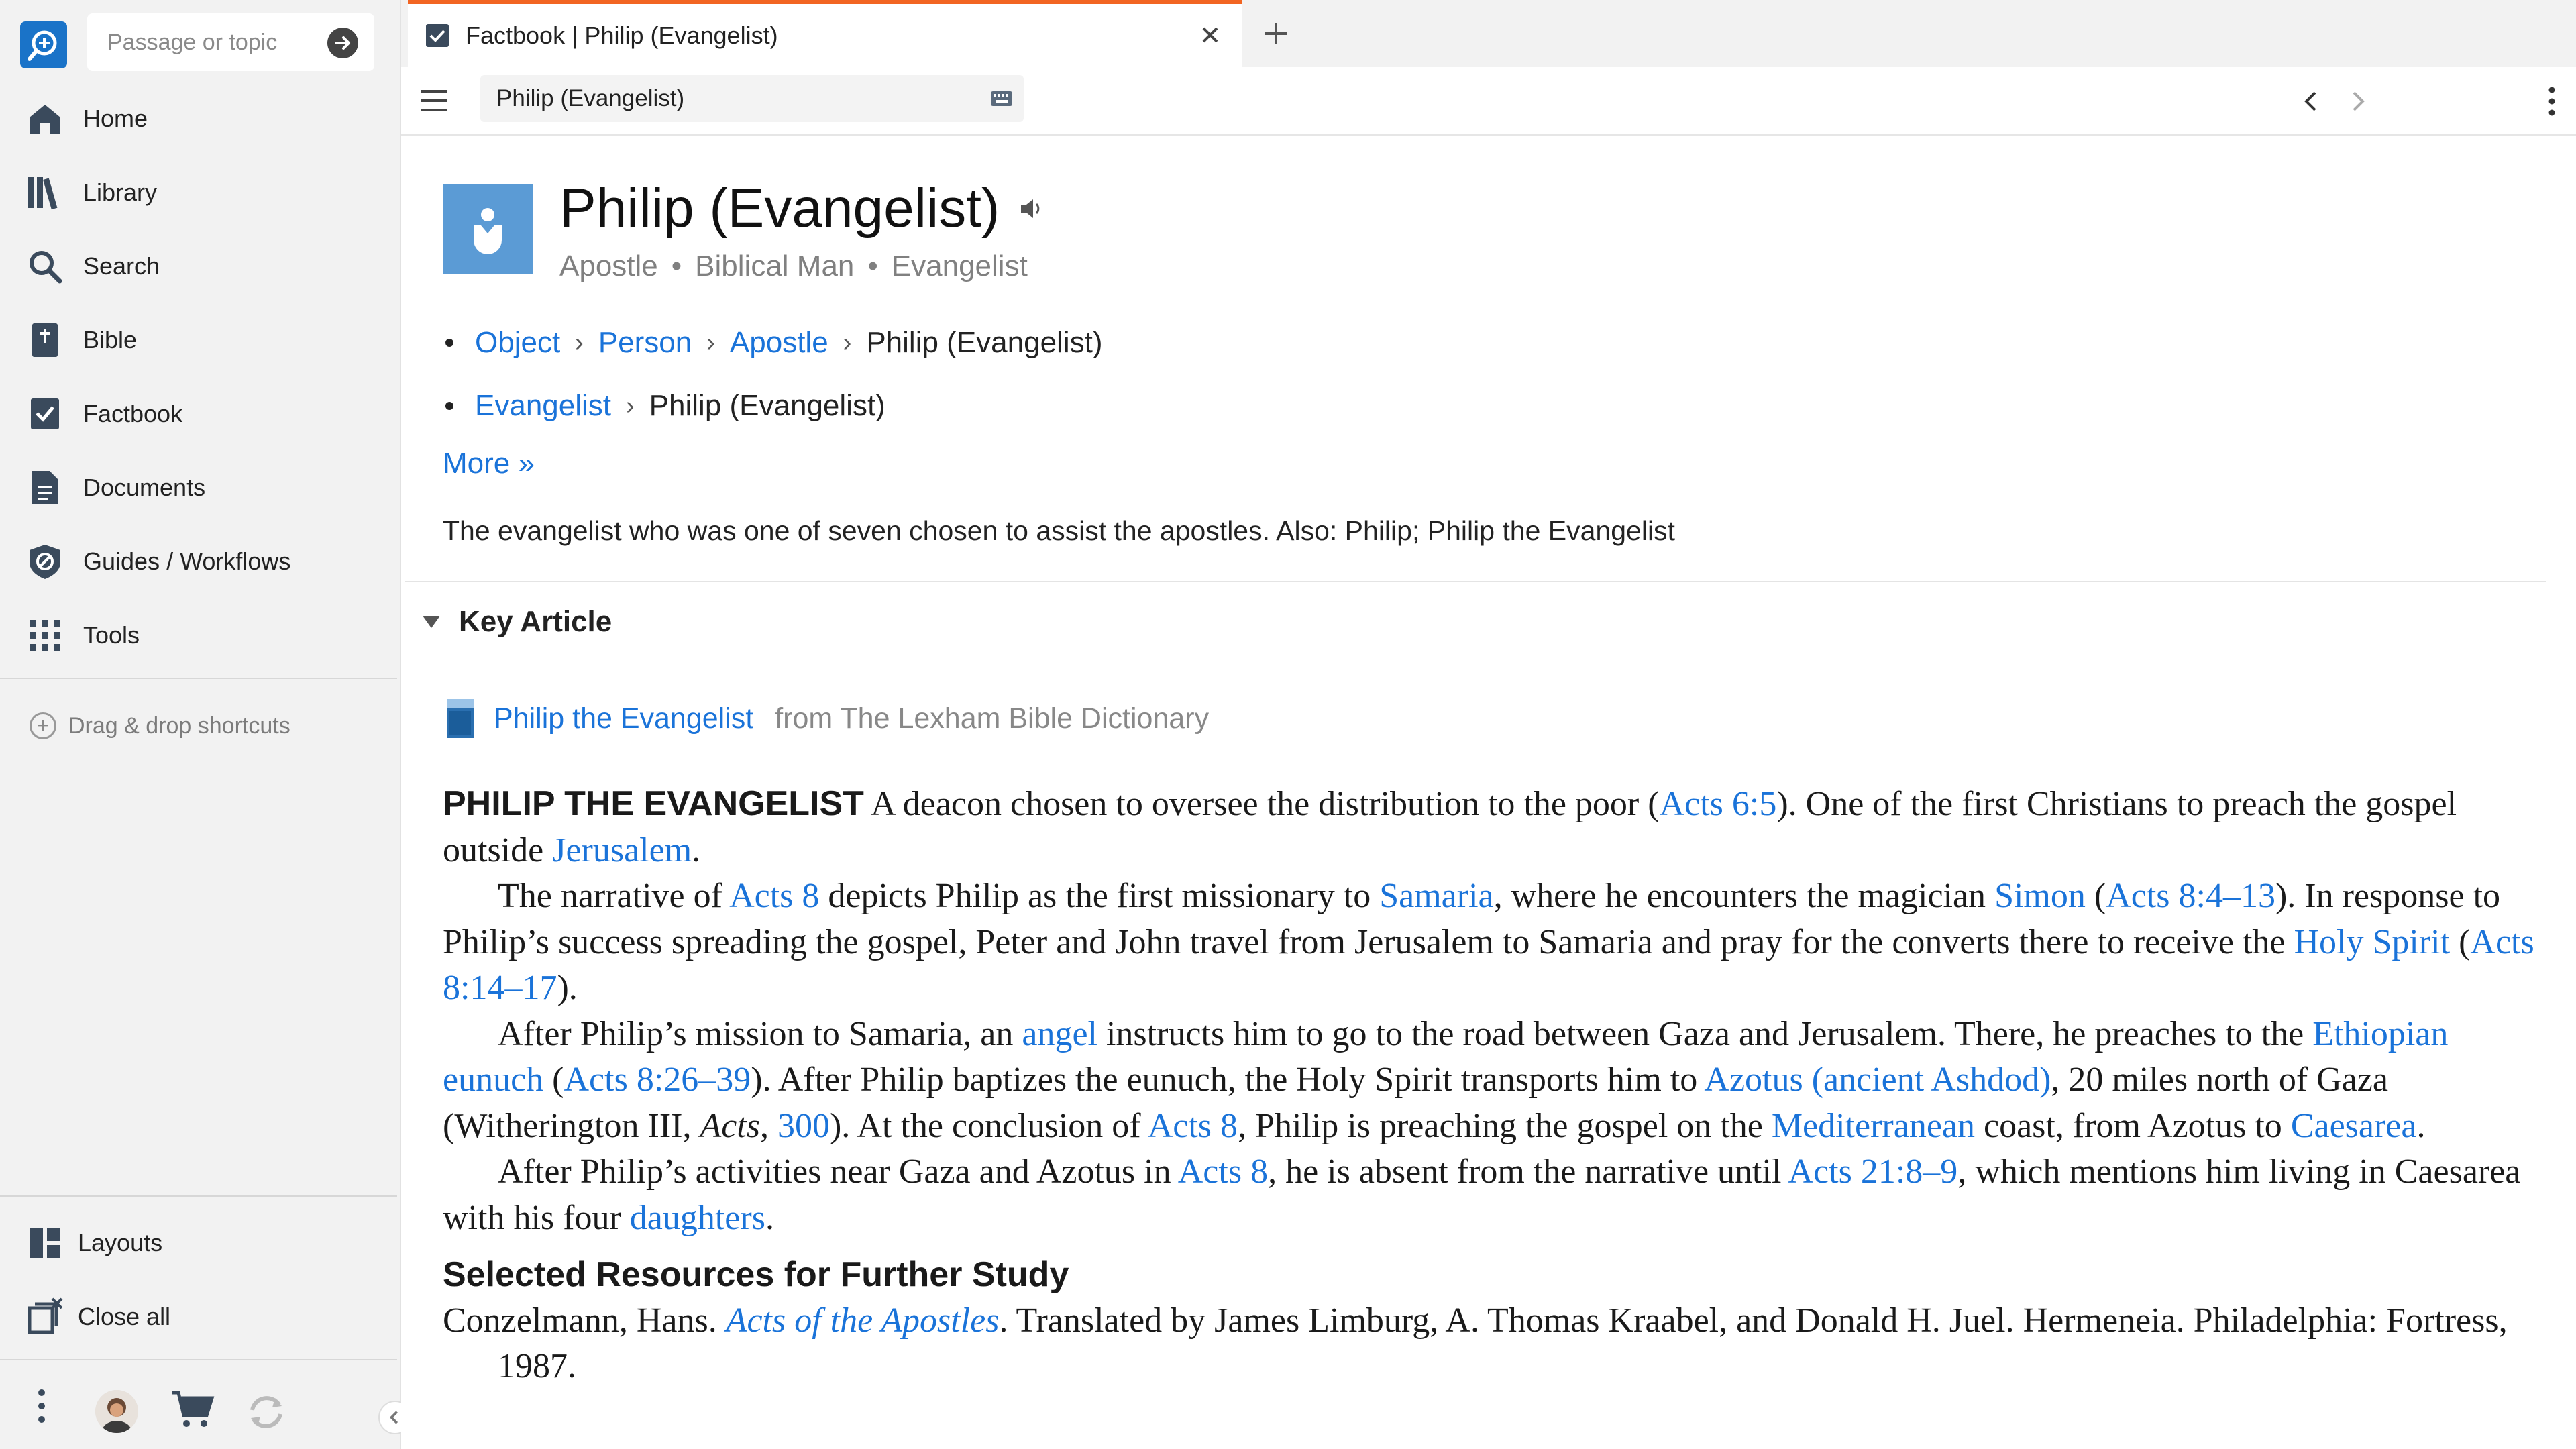 This screenshot has width=2576, height=1449. Describe the element at coordinates (200, 414) in the screenshot. I see `sidebar-item-factbook: Factbook` at that location.